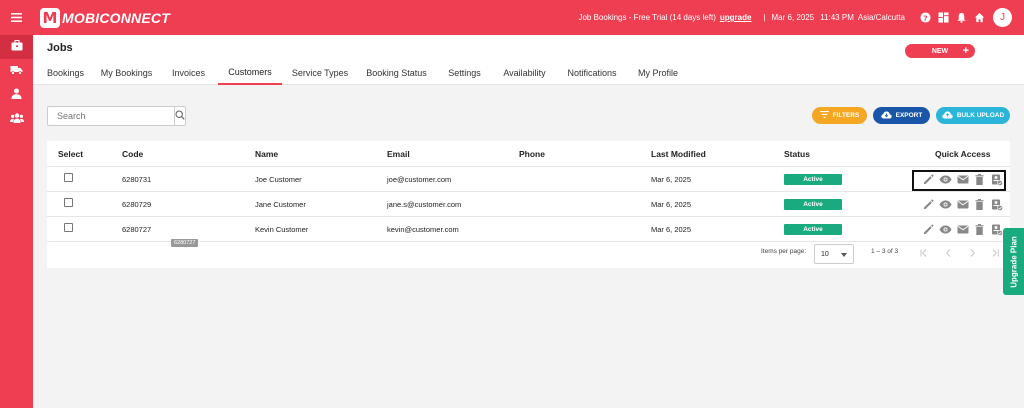 This screenshot has width=1024, height=408. I want to click on truck-icon, so click(16, 71).